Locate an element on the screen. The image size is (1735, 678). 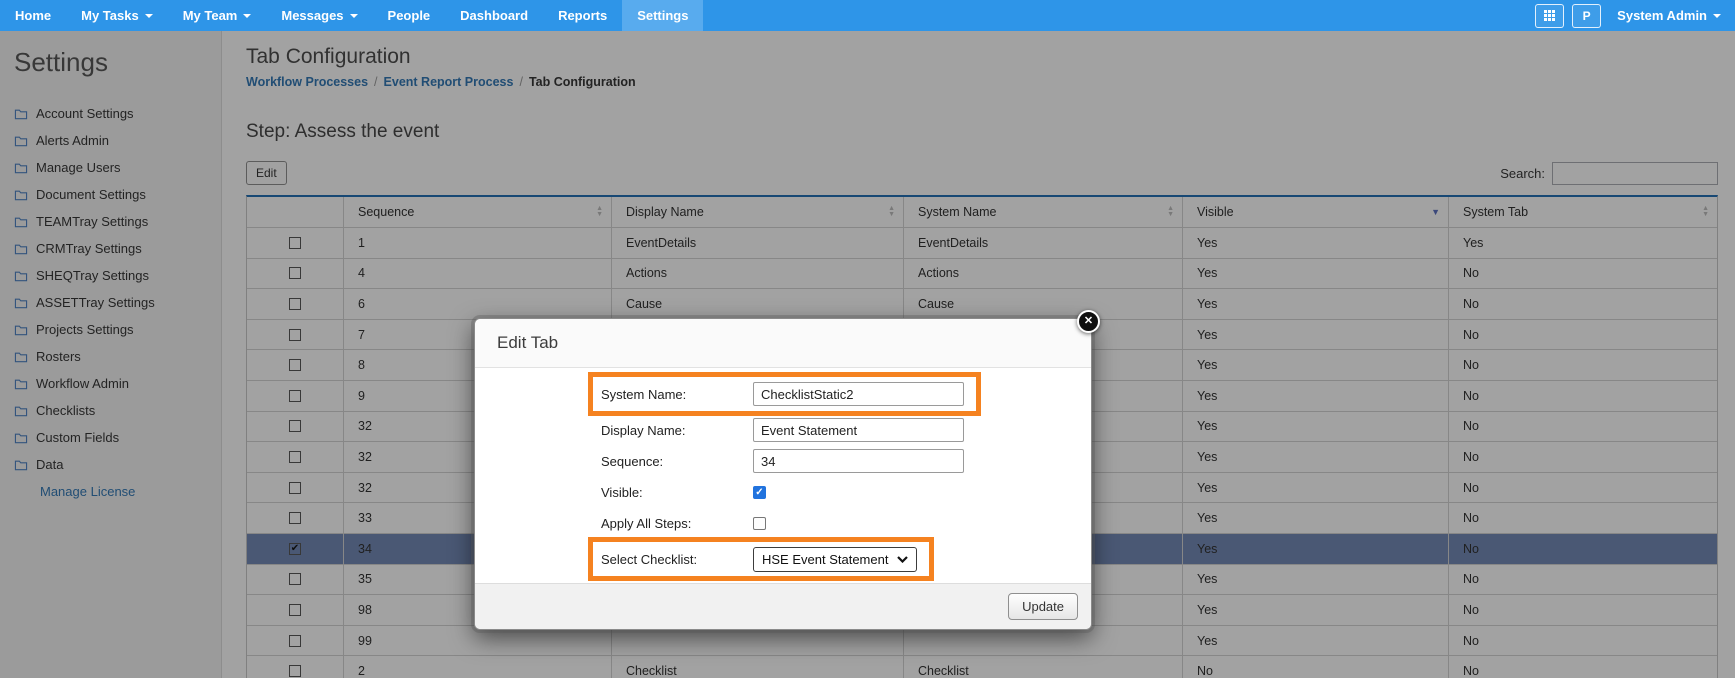
close-icon: ✕ is located at coordinates (1088, 321).